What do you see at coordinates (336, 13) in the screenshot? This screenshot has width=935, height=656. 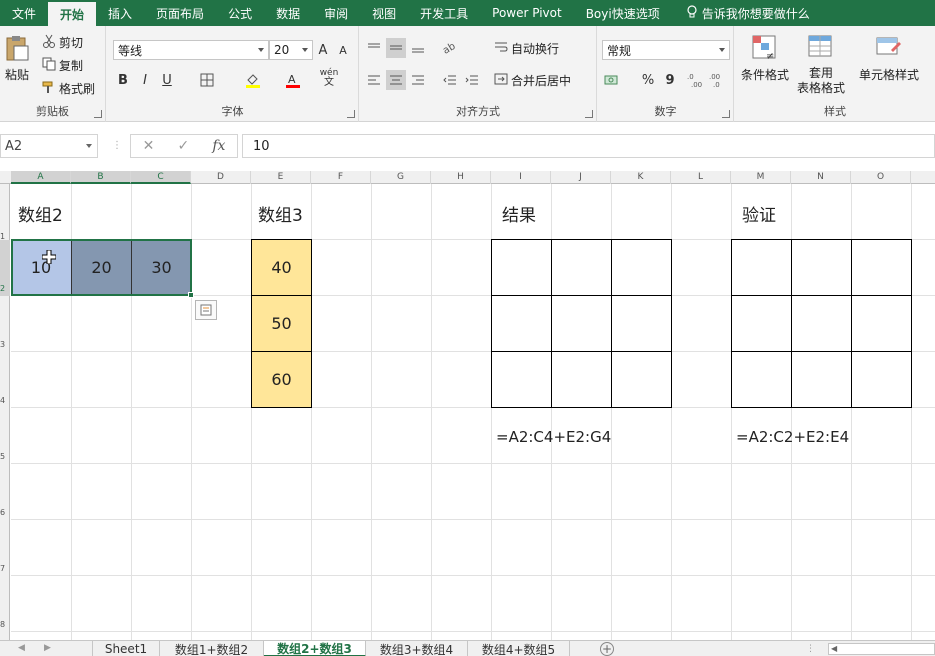 I see `tab-review: 审阅` at bounding box center [336, 13].